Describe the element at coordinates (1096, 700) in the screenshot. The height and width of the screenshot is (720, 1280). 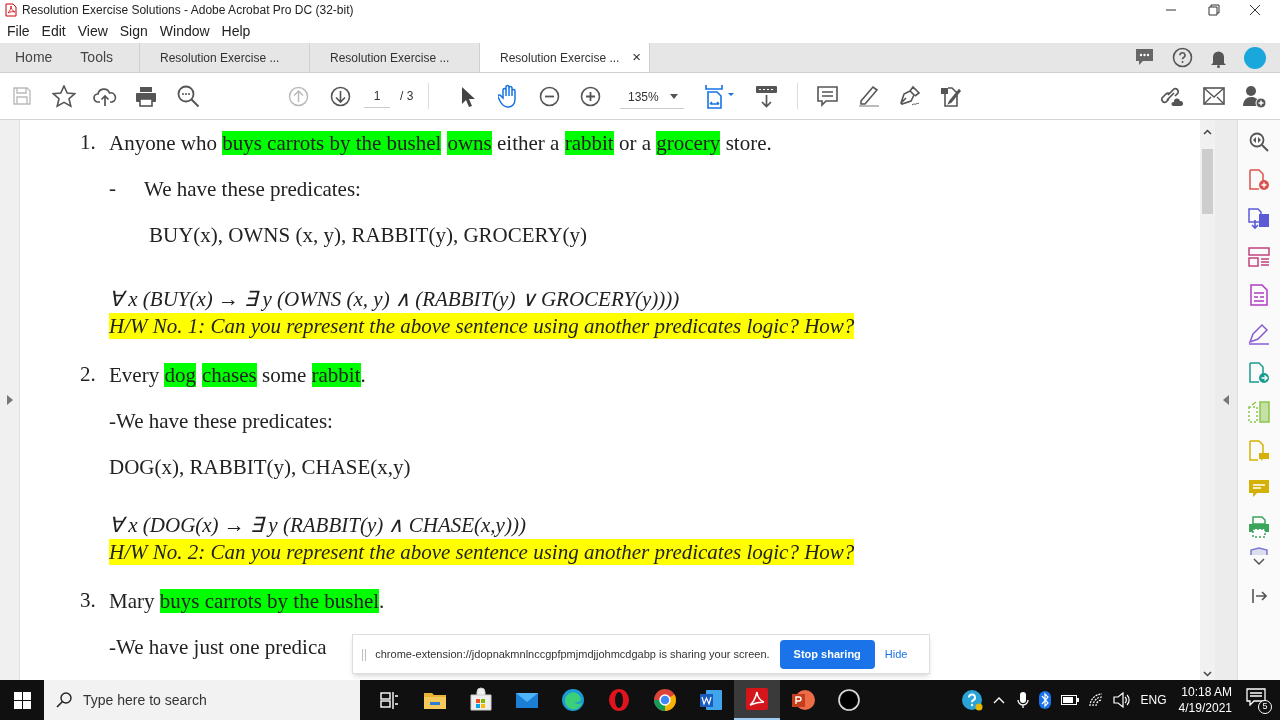
I see `wifi-icon` at that location.